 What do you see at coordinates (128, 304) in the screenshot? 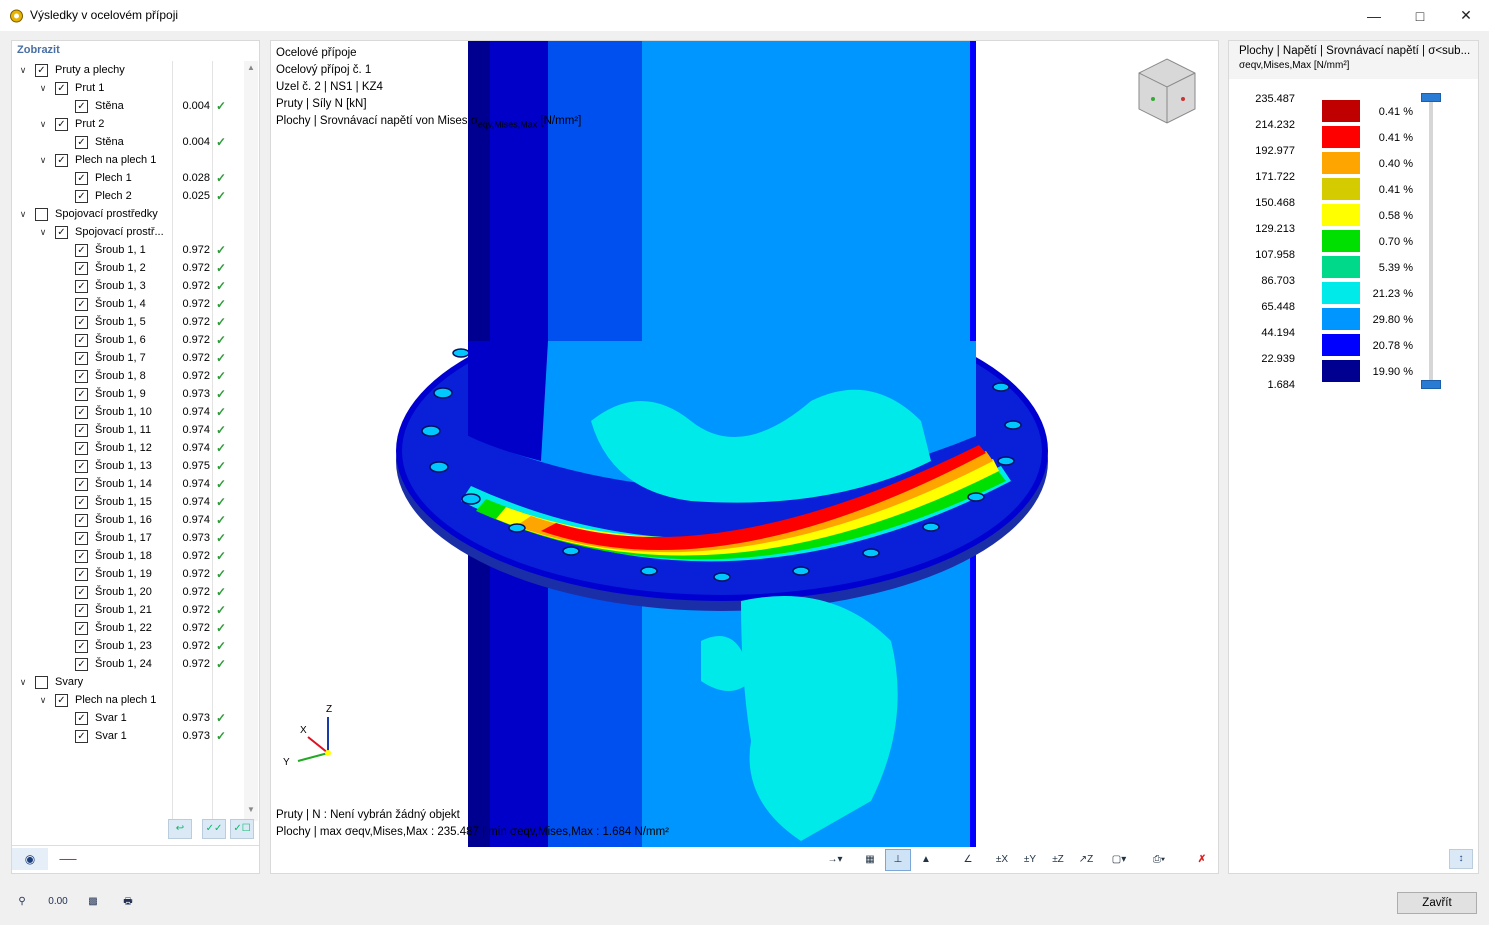
I see `tree-row: ✓ Šroub 1, 4 0.972 ✓` at bounding box center [128, 304].